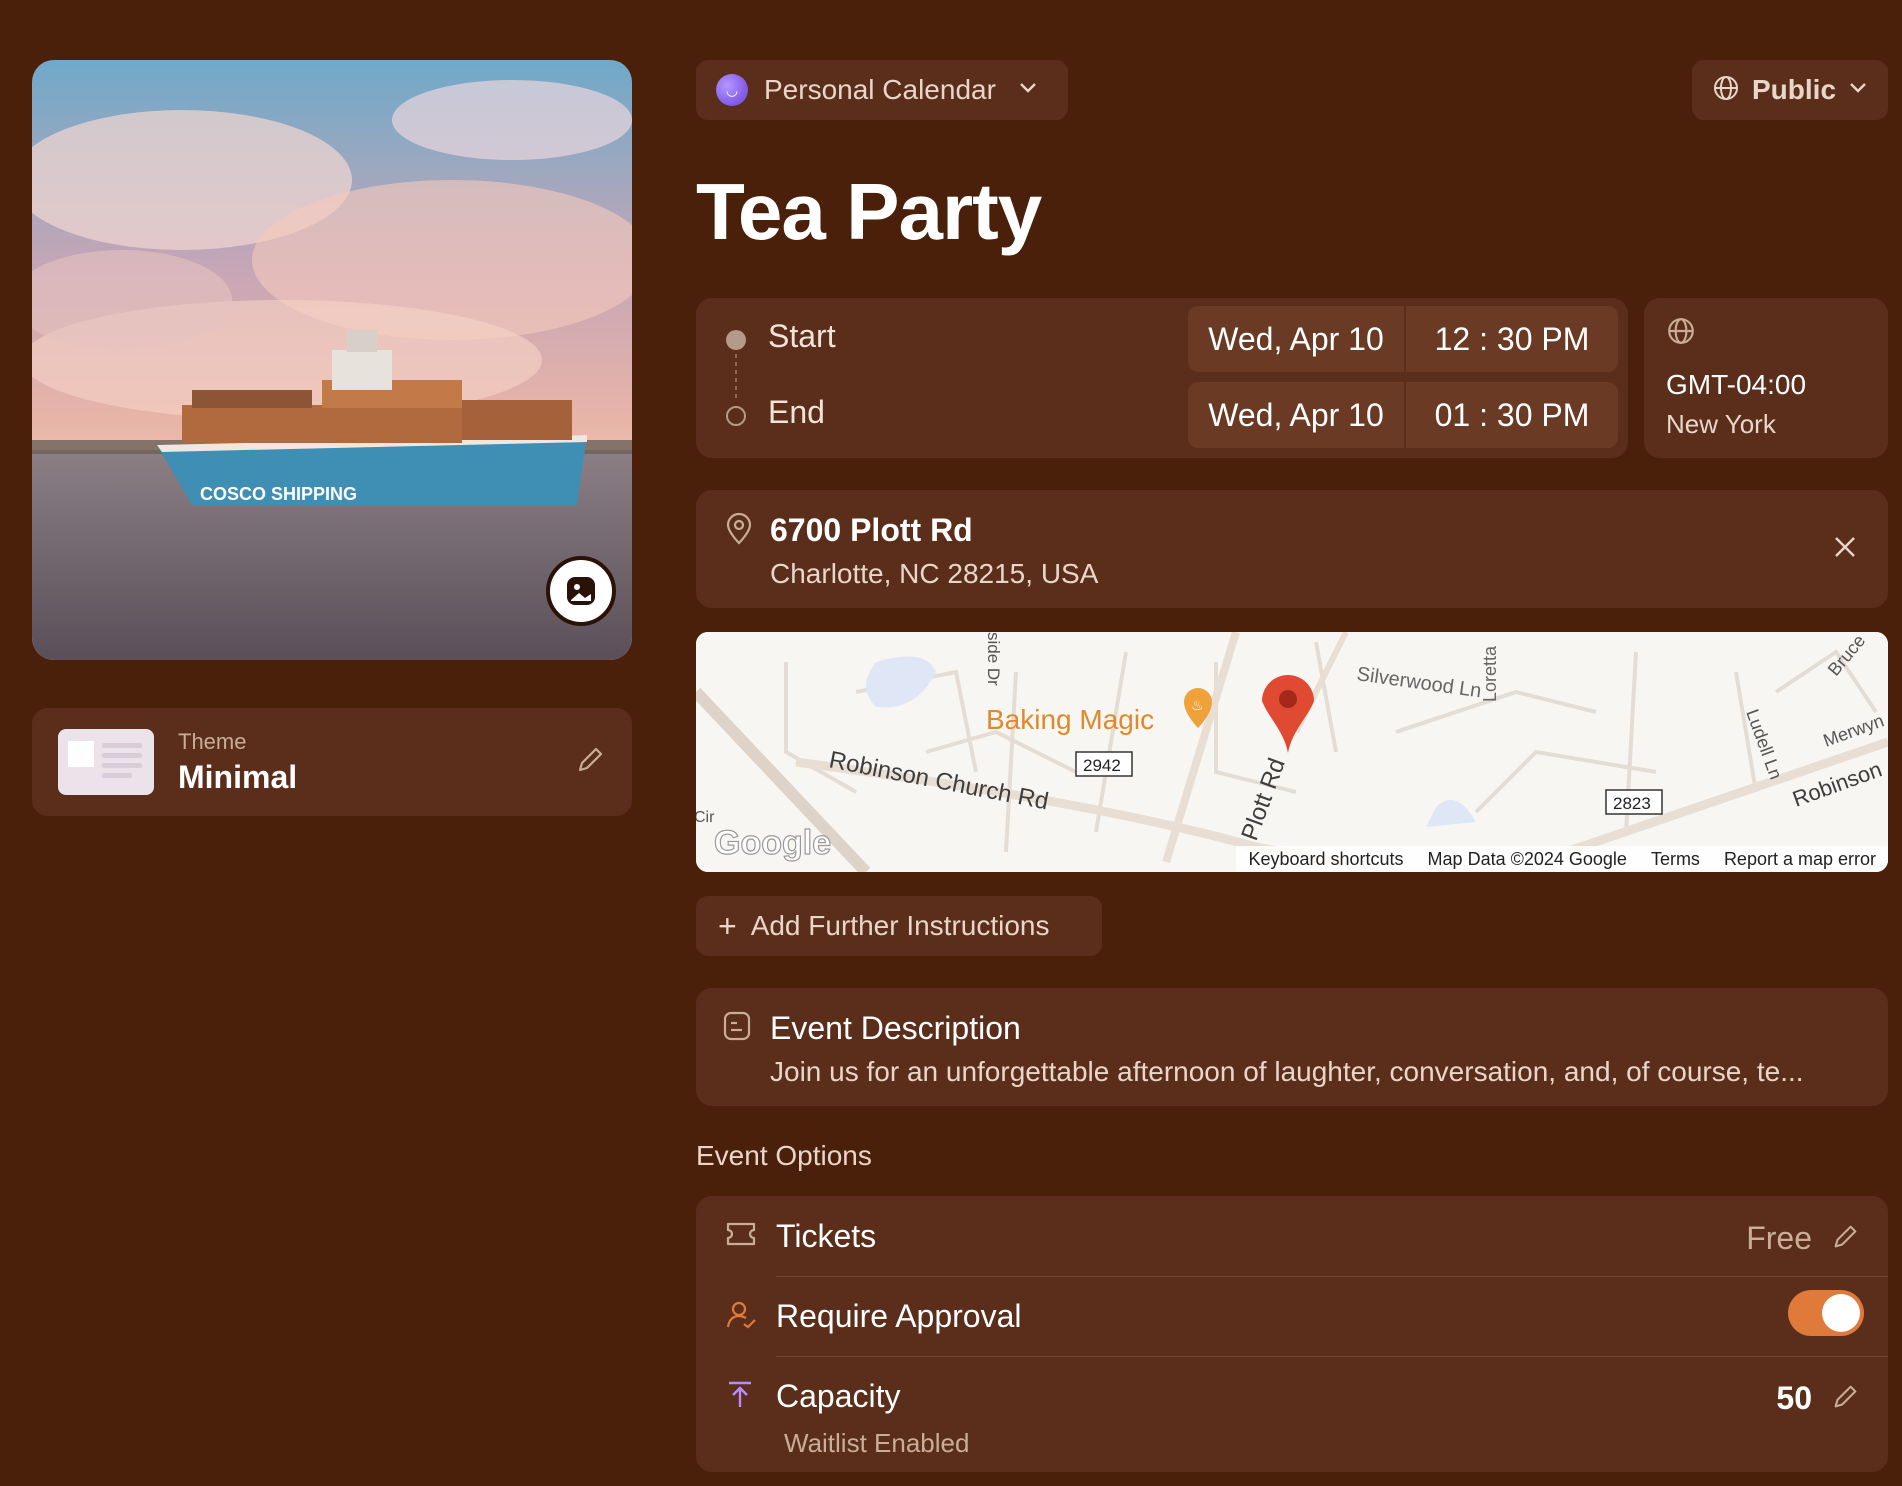 The width and height of the screenshot is (1902, 1486). Describe the element at coordinates (332, 762) in the screenshot. I see `theme-card: Theme Minimal` at that location.